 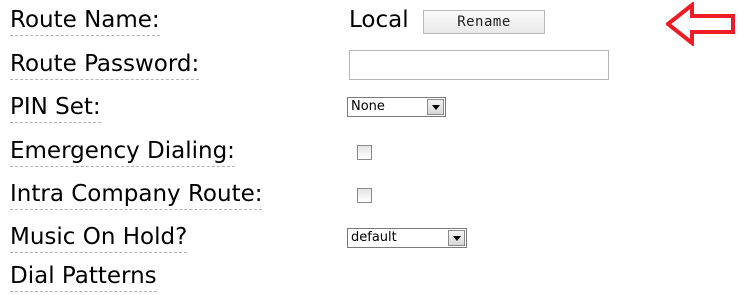 What do you see at coordinates (379, 20) in the screenshot?
I see `route-name-value: Local` at bounding box center [379, 20].